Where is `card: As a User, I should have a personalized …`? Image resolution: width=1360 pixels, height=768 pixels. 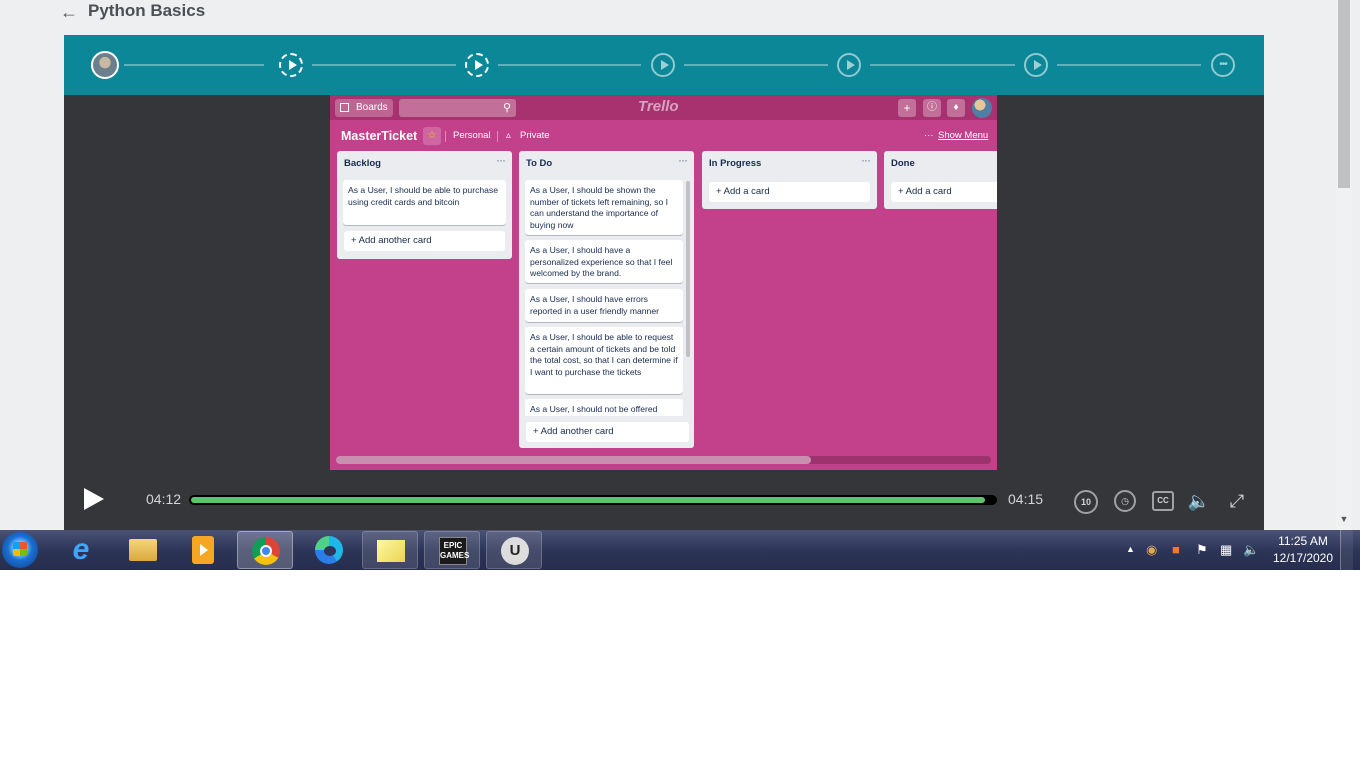
card: As a User, I should have a personalized … is located at coordinates (604, 261).